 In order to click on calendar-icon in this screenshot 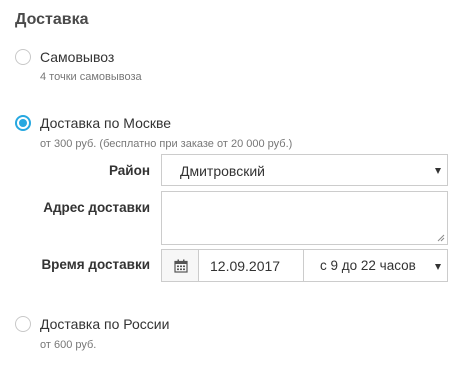, I will do `click(181, 266)`.